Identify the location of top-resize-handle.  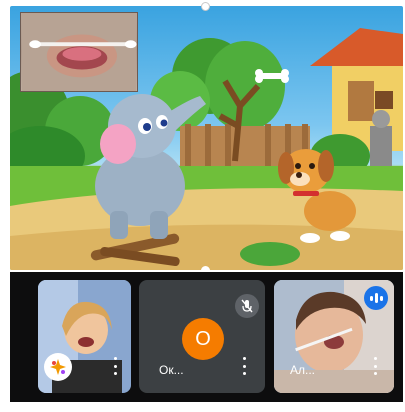
(205, 6).